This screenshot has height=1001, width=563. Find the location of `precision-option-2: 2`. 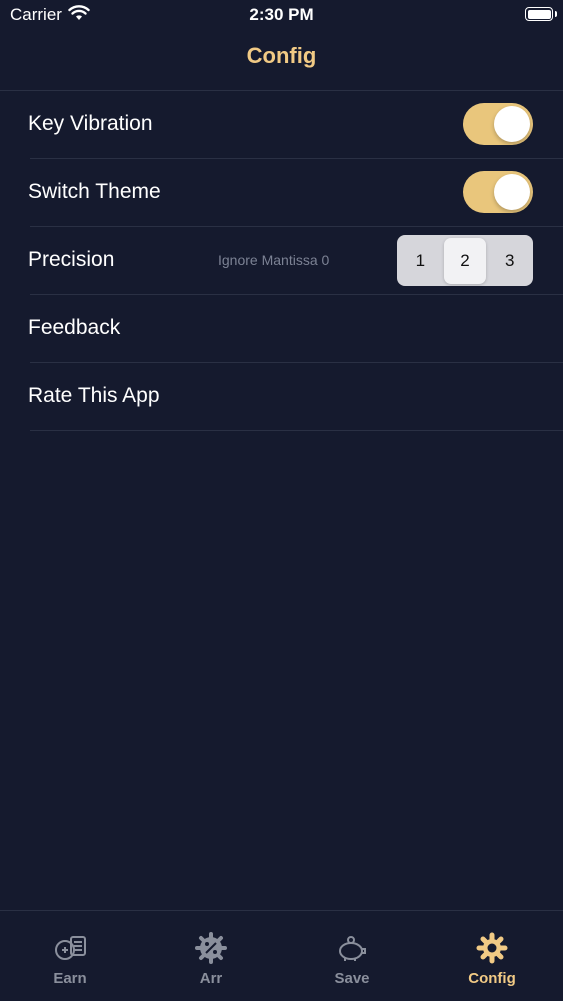

precision-option-2: 2 is located at coordinates (465, 260).